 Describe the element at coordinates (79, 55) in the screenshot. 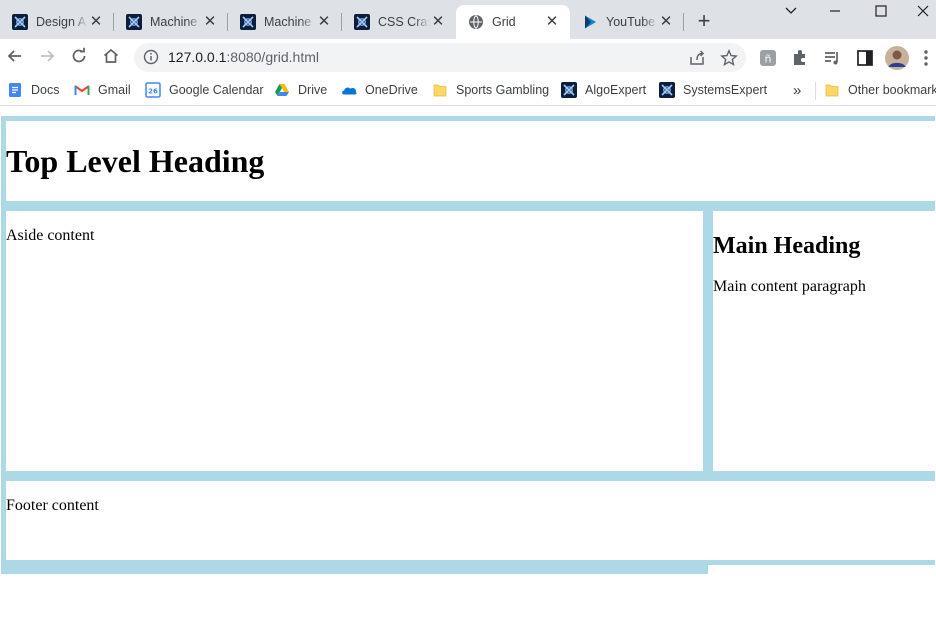

I see `reload-icon` at that location.